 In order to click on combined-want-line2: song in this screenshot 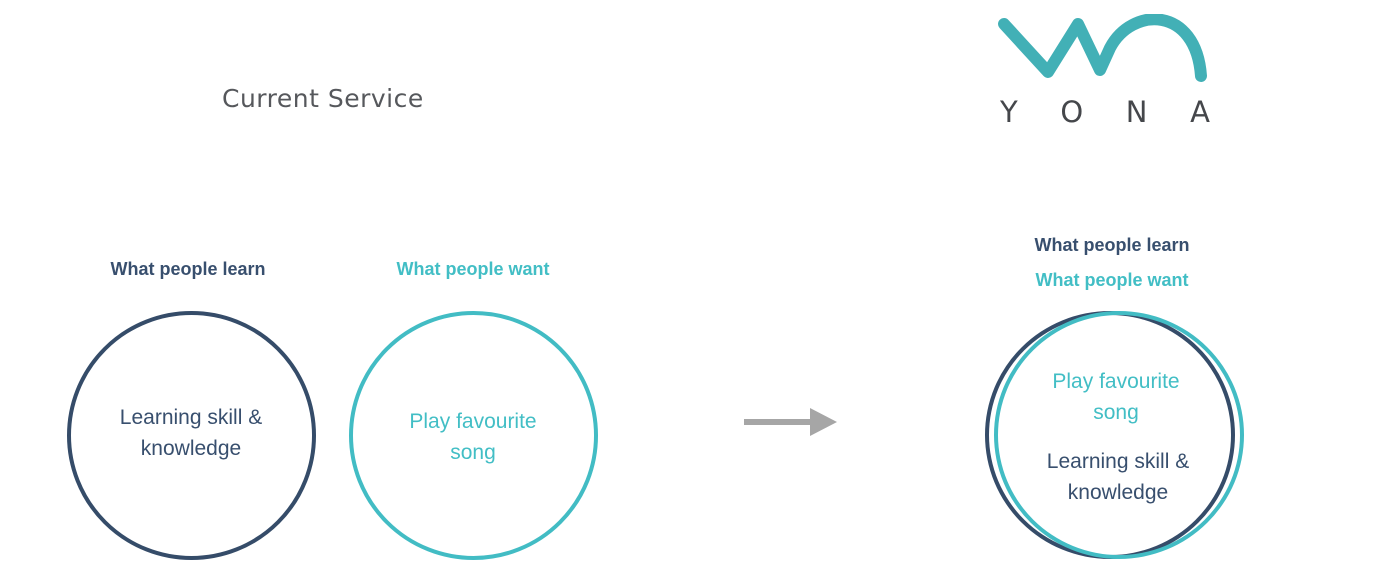, I will do `click(1116, 412)`.